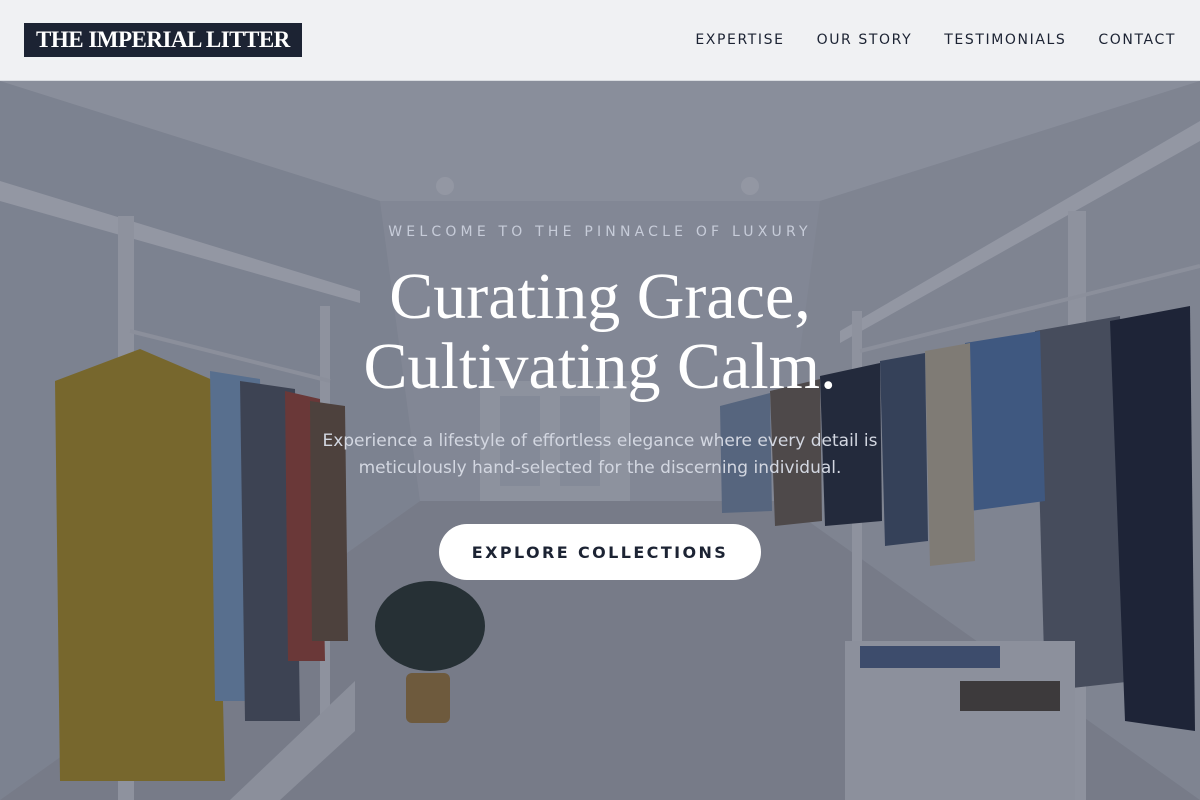 This screenshot has width=1200, height=800. Describe the element at coordinates (1137, 40) in the screenshot. I see `nav-link-contact: CONTACT` at that location.